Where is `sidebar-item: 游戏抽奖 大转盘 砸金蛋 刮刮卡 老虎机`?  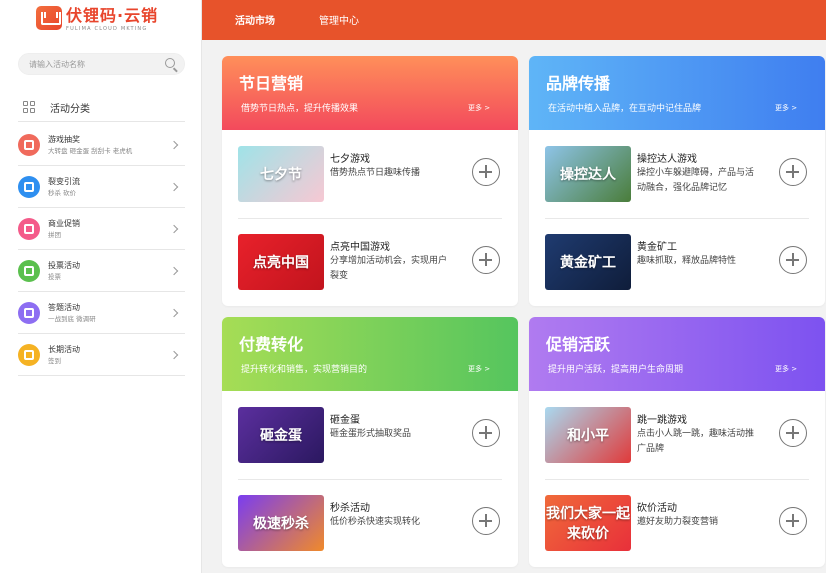 sidebar-item: 游戏抽奖 大转盘 砸金蛋 刮刮卡 老虎机 is located at coordinates (101, 145).